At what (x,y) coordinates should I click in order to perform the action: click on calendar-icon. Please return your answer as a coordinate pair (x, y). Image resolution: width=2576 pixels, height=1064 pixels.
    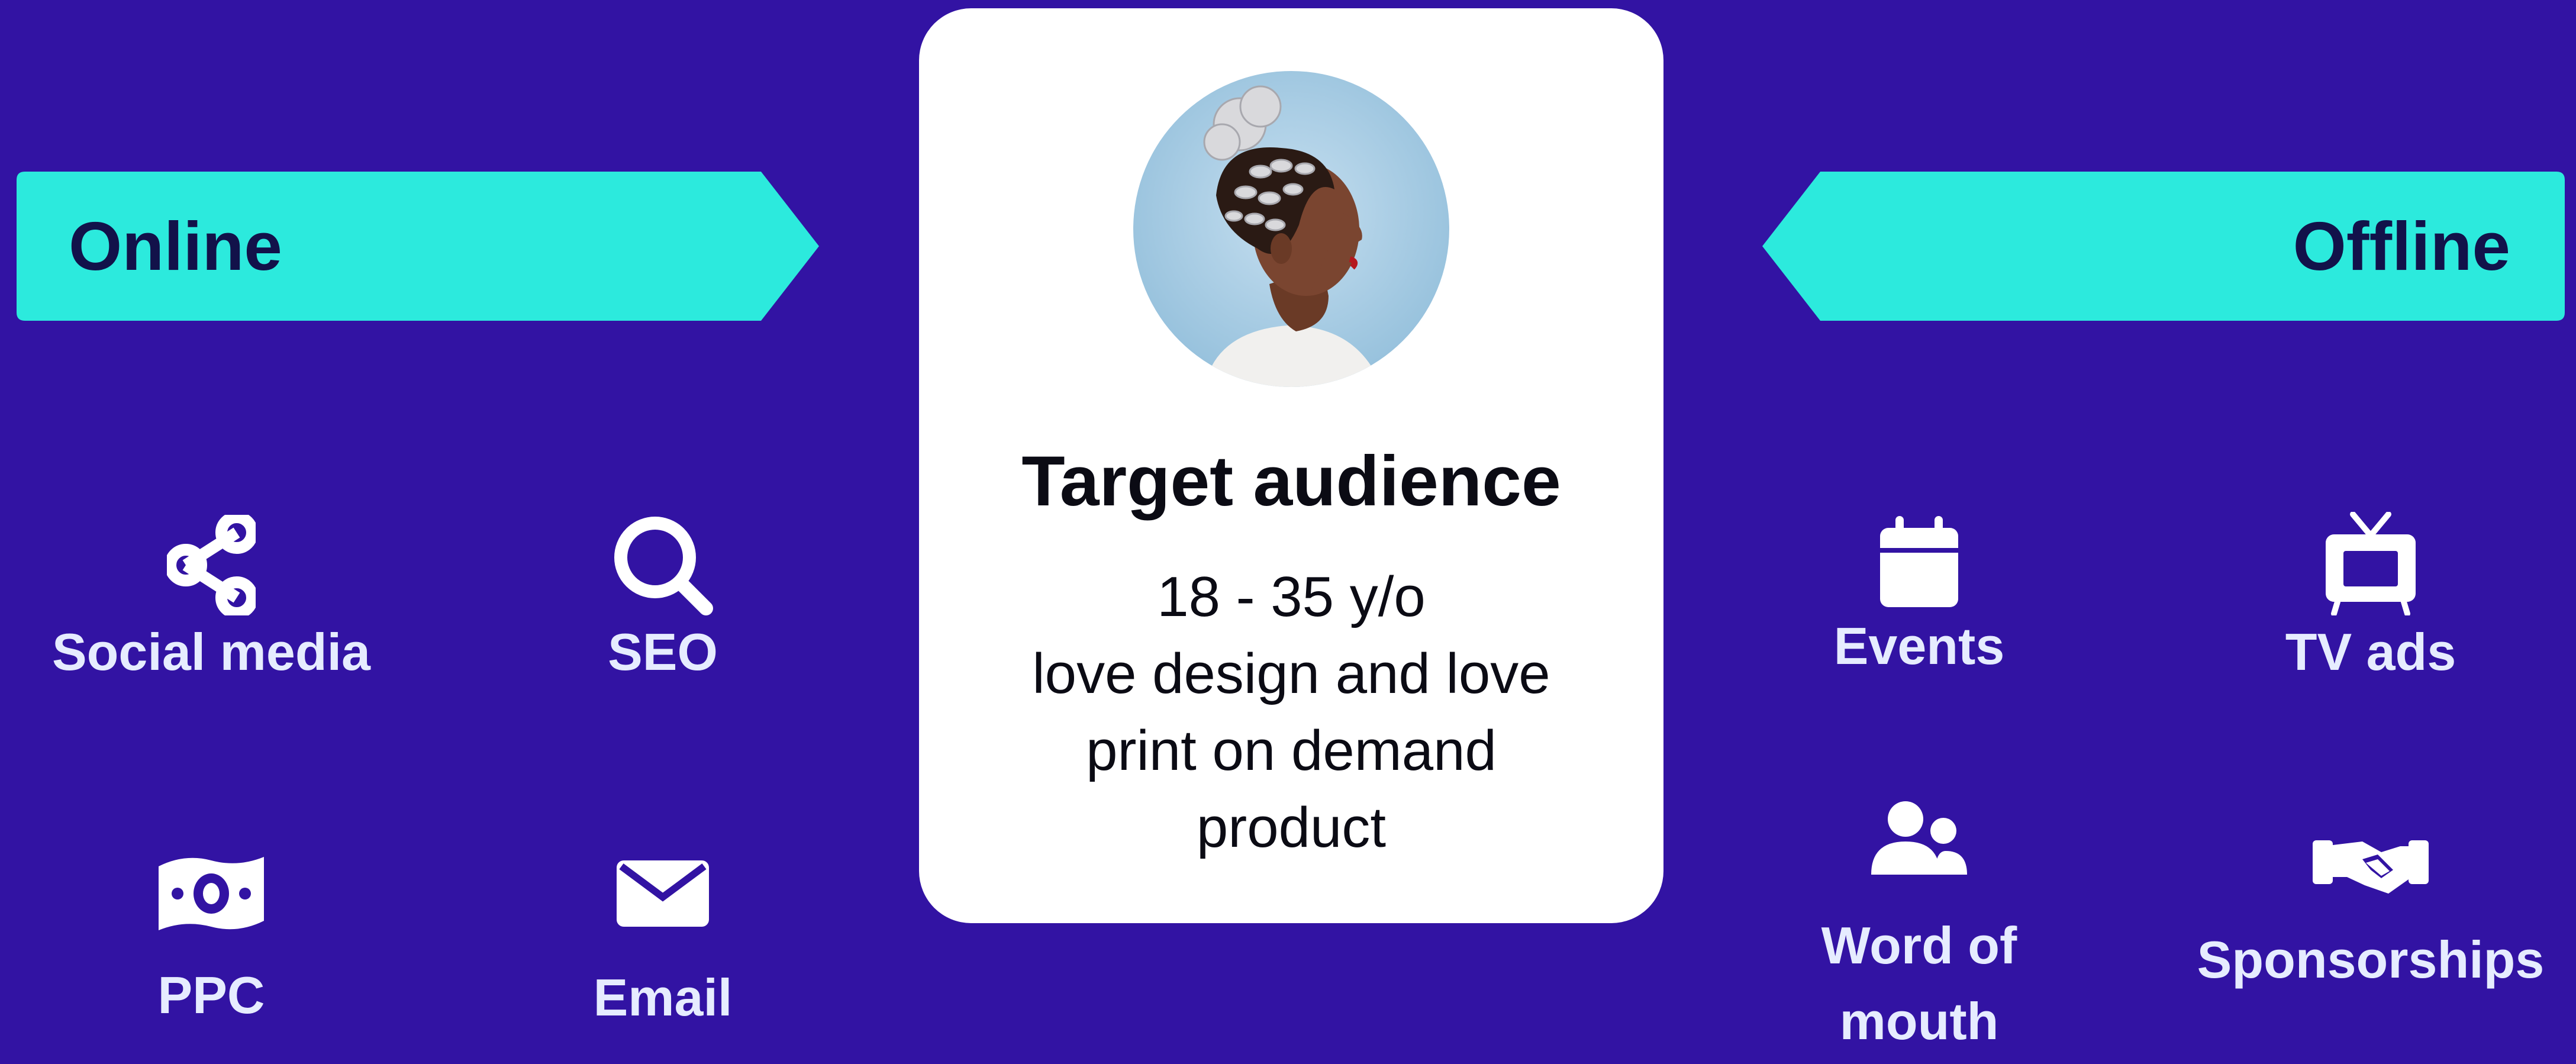
    Looking at the image, I should click on (1919, 561).